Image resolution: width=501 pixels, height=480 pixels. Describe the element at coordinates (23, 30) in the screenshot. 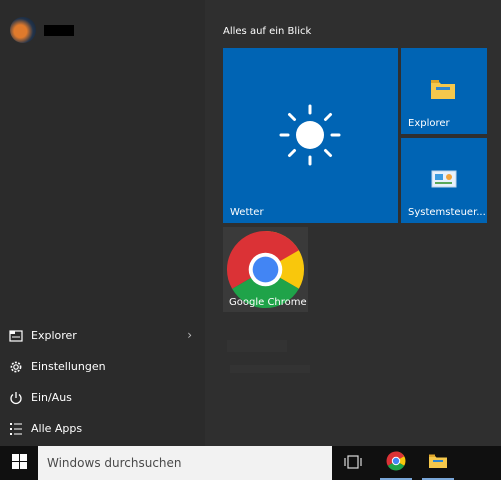

I see `avatar` at that location.